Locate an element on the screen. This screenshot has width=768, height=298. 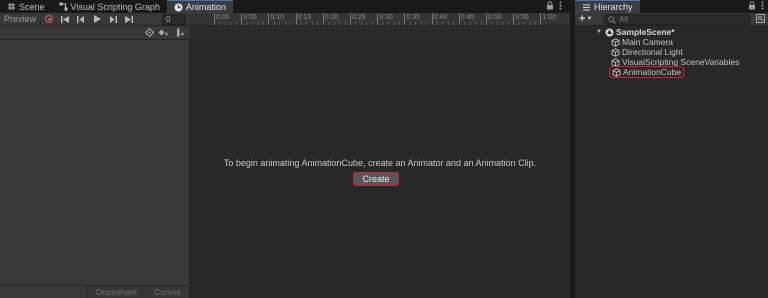
add-keyframe-icon is located at coordinates (163, 33).